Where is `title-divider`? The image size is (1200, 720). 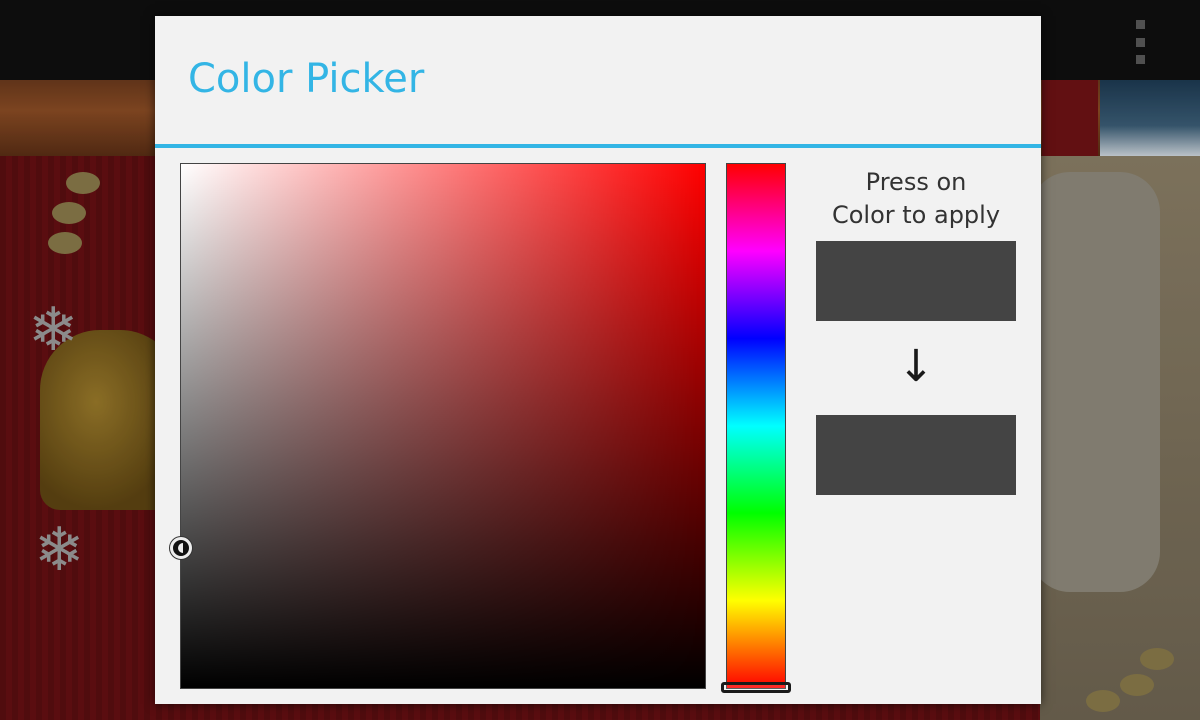 title-divider is located at coordinates (598, 146).